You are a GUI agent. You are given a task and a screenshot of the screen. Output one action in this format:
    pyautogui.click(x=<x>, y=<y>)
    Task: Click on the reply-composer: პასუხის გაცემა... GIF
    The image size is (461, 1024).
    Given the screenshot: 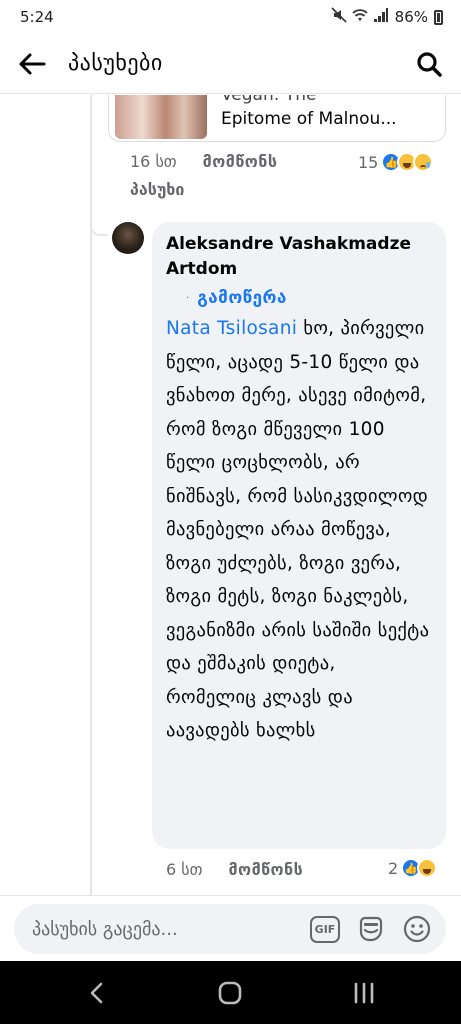 What is the action you would take?
    pyautogui.click(x=230, y=928)
    